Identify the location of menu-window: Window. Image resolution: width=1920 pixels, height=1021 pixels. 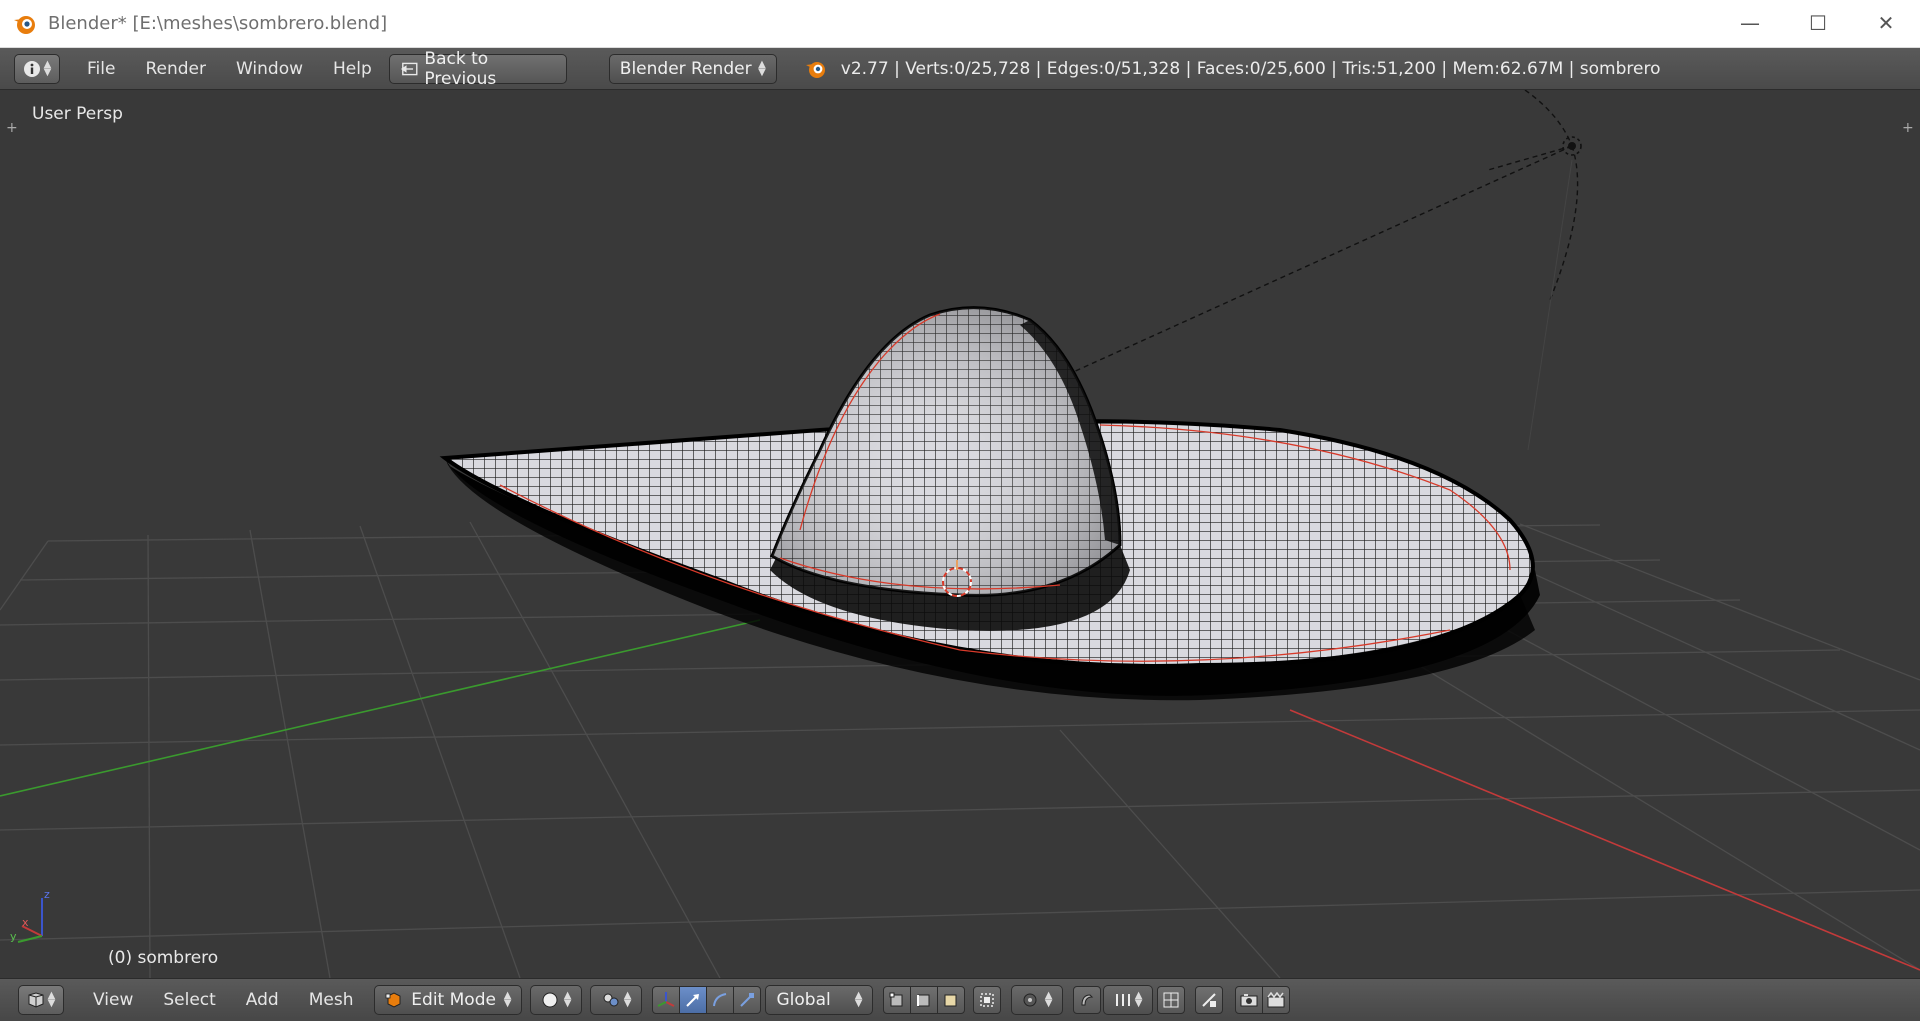
(269, 69).